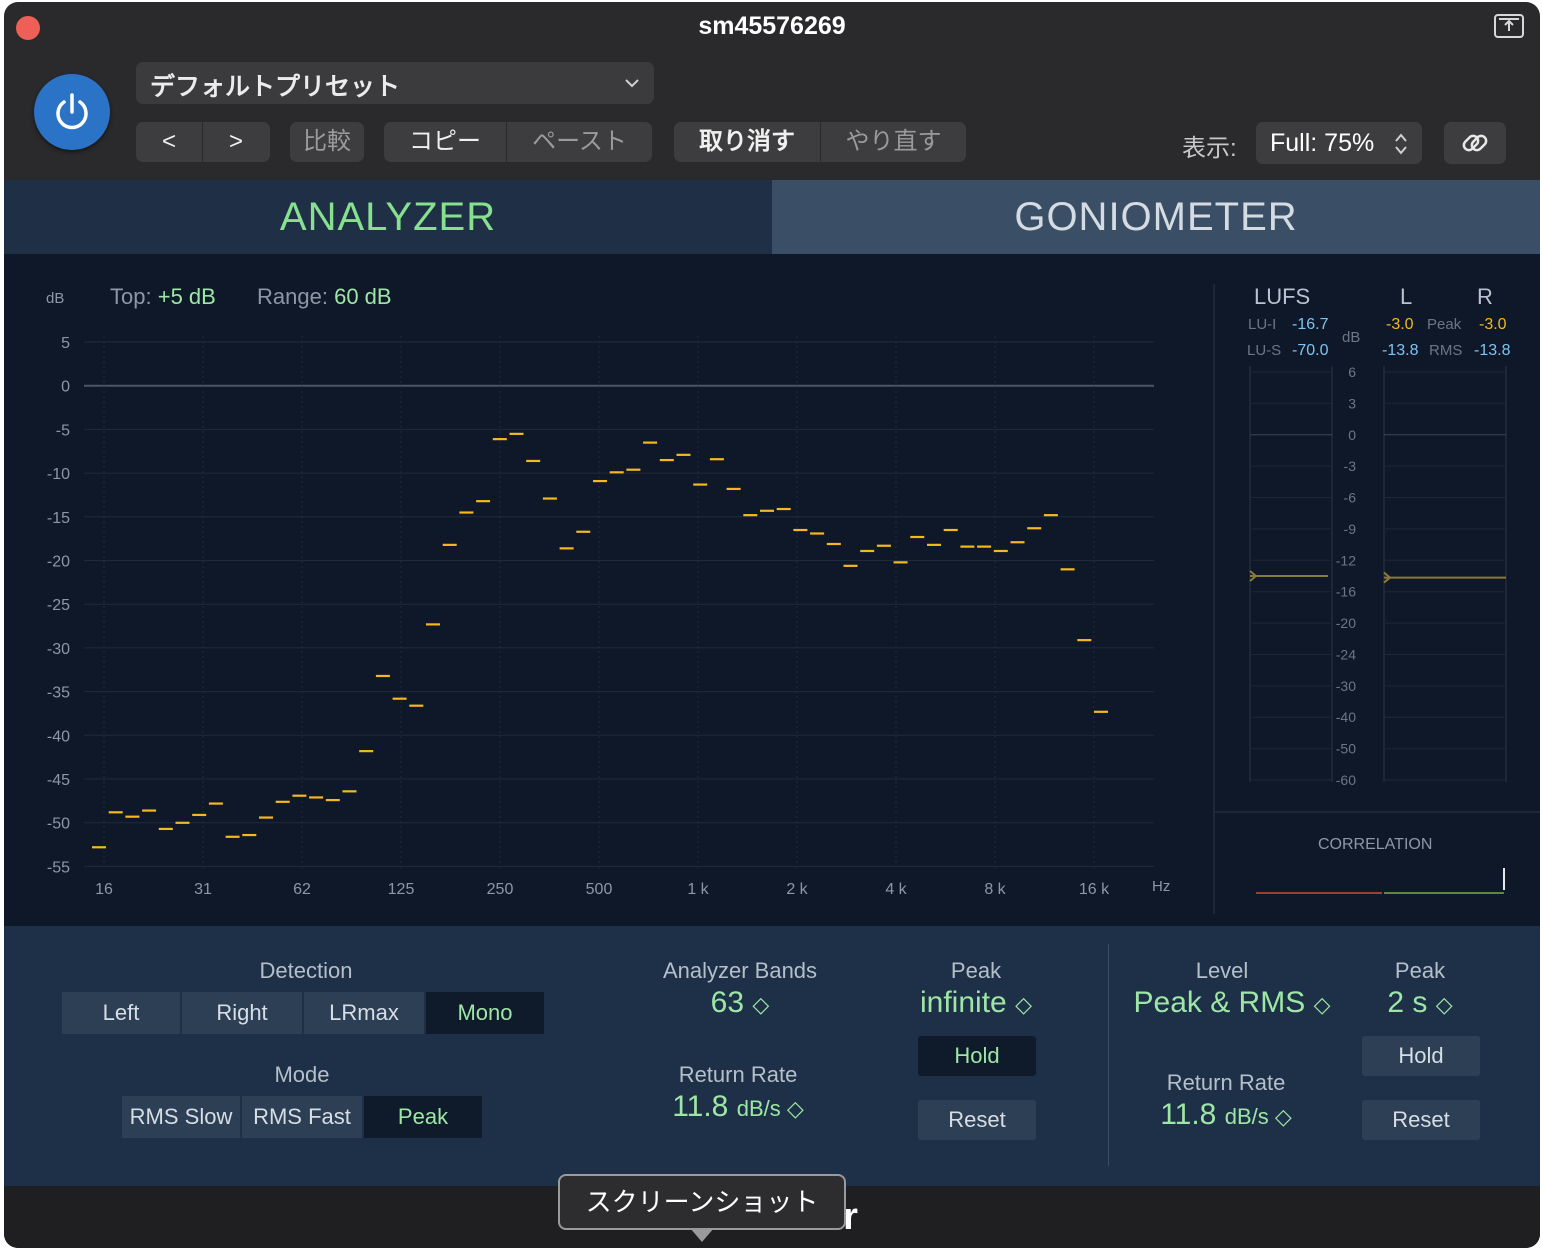  Describe the element at coordinates (740, 1003) in the screenshot. I see `bands-stepper: 63 ◇` at that location.